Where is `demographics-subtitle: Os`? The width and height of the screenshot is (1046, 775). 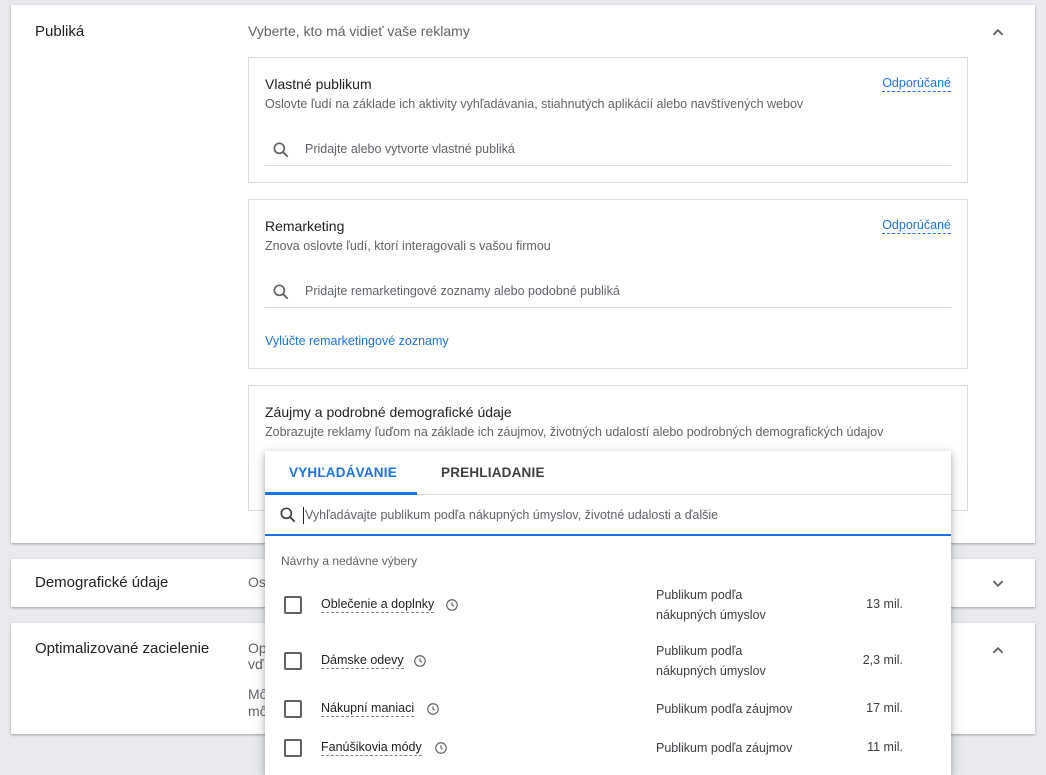
demographics-subtitle: Os is located at coordinates (257, 582).